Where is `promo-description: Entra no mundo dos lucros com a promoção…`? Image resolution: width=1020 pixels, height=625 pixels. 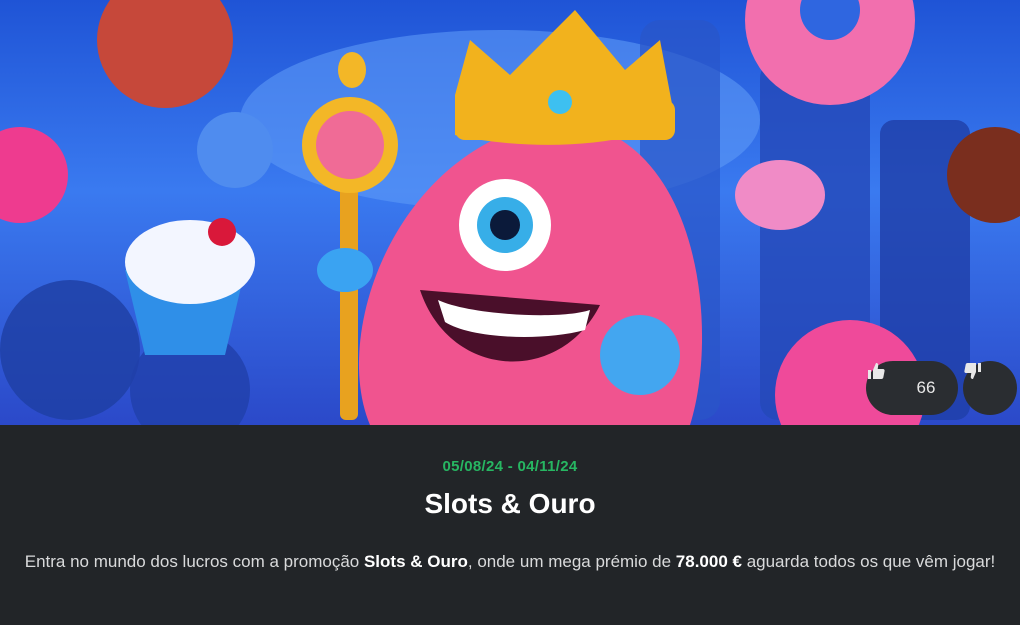 promo-description: Entra no mundo dos lucros com a promoção… is located at coordinates (510, 561).